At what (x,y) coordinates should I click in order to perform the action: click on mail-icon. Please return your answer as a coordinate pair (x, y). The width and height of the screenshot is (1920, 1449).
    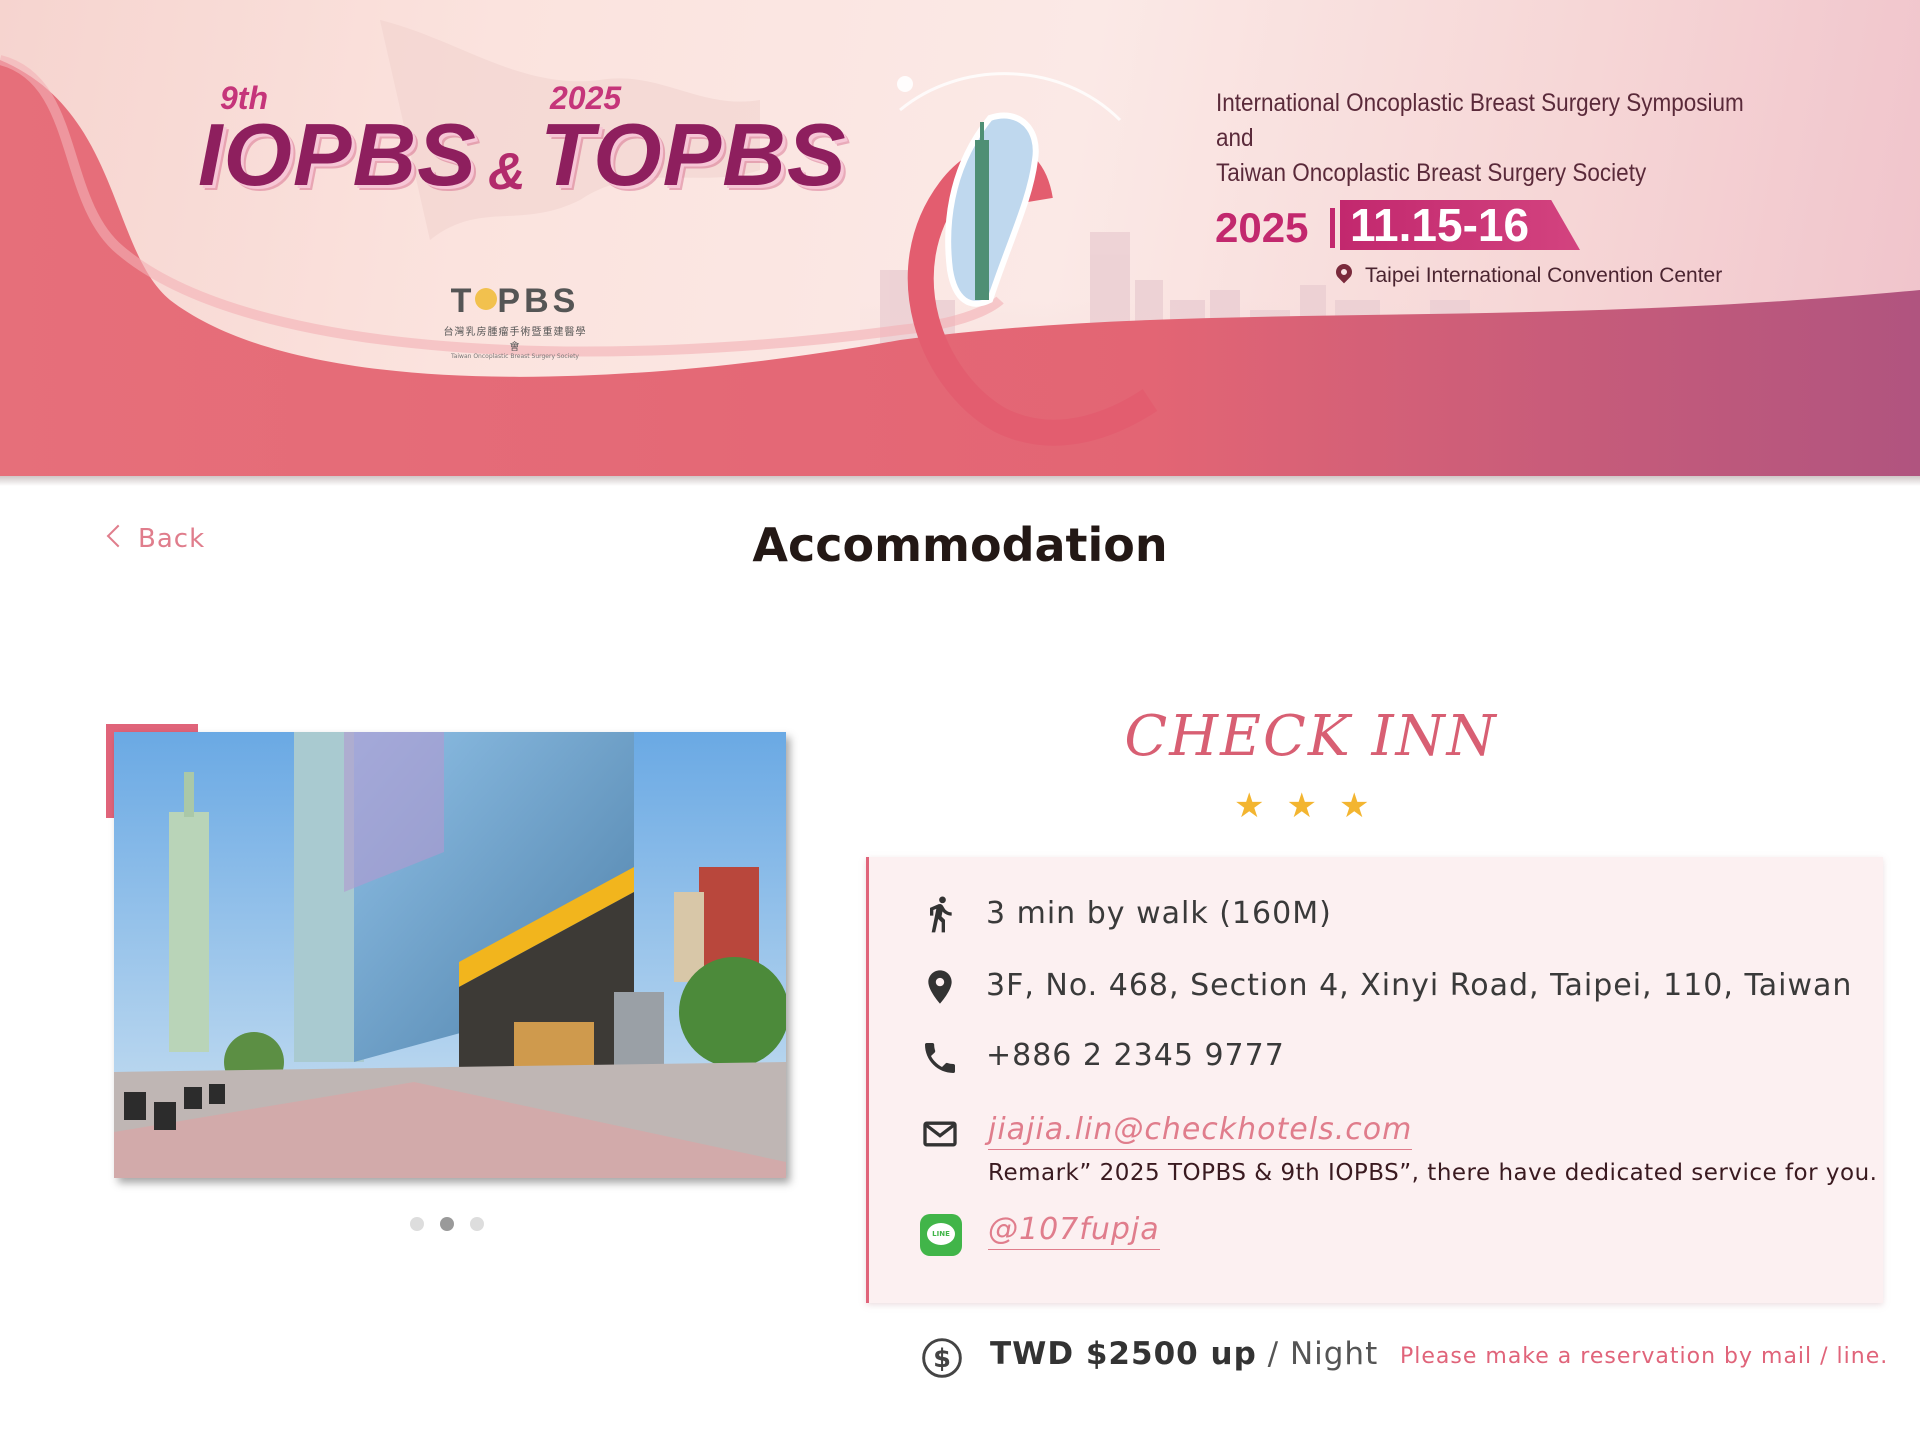
    Looking at the image, I should click on (940, 1134).